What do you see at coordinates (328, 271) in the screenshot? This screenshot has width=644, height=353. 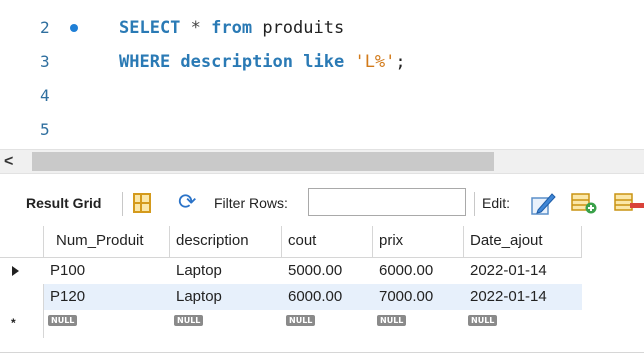 I see `cell-cout: 5000.00` at bounding box center [328, 271].